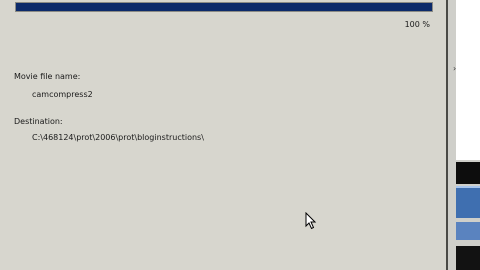 This screenshot has height=270, width=480. Describe the element at coordinates (417, 24) in the screenshot. I see `progress-percent: 100 %` at that location.